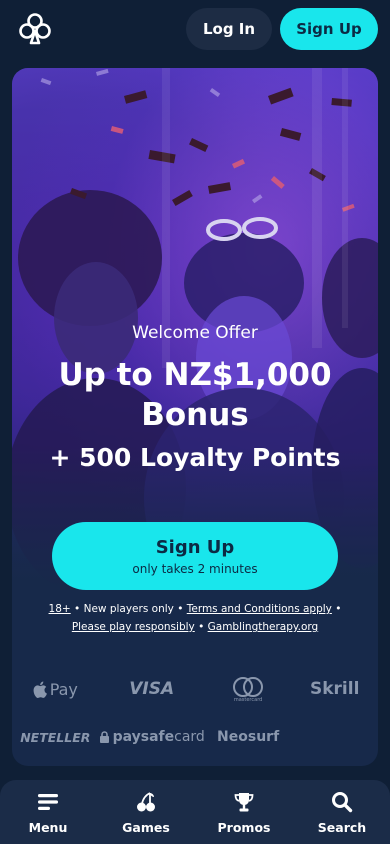  Describe the element at coordinates (248, 700) in the screenshot. I see `mastercard-caption: mastercard` at that location.